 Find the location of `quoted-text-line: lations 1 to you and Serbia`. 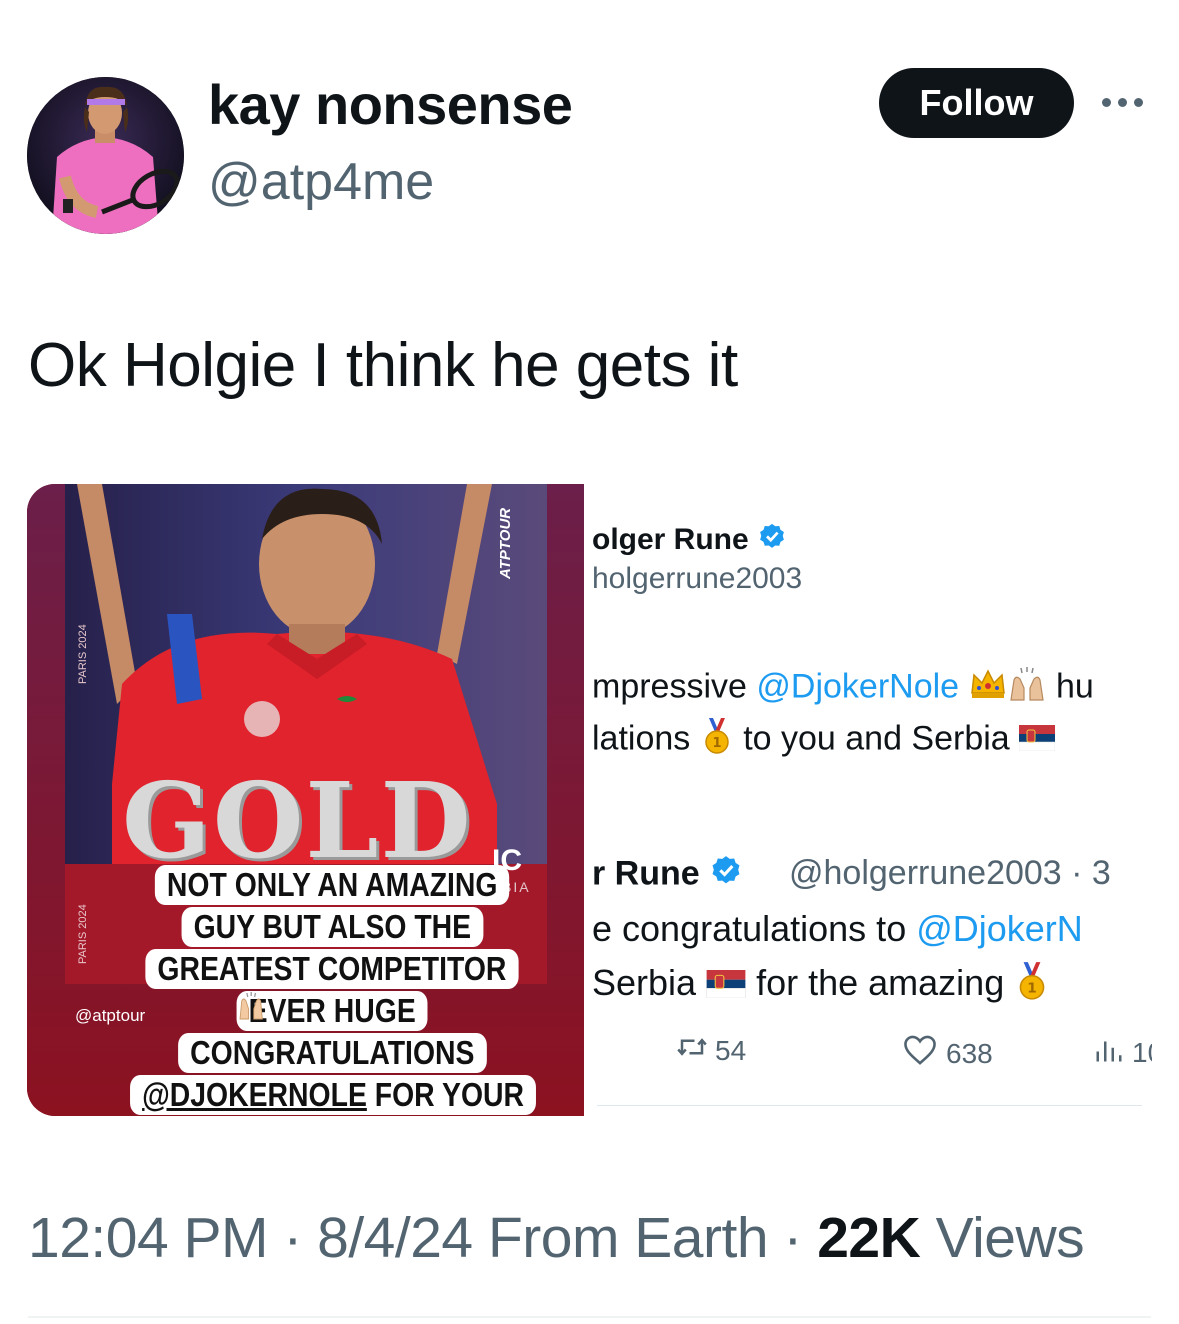

quoted-text-line: lations 1 to you and Serbia is located at coordinates (824, 740).